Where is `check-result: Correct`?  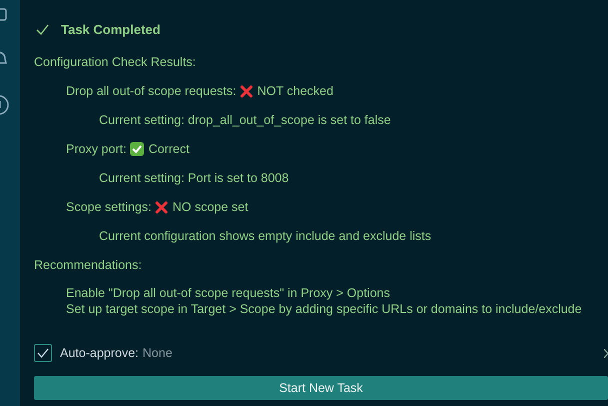 check-result: Correct is located at coordinates (169, 149).